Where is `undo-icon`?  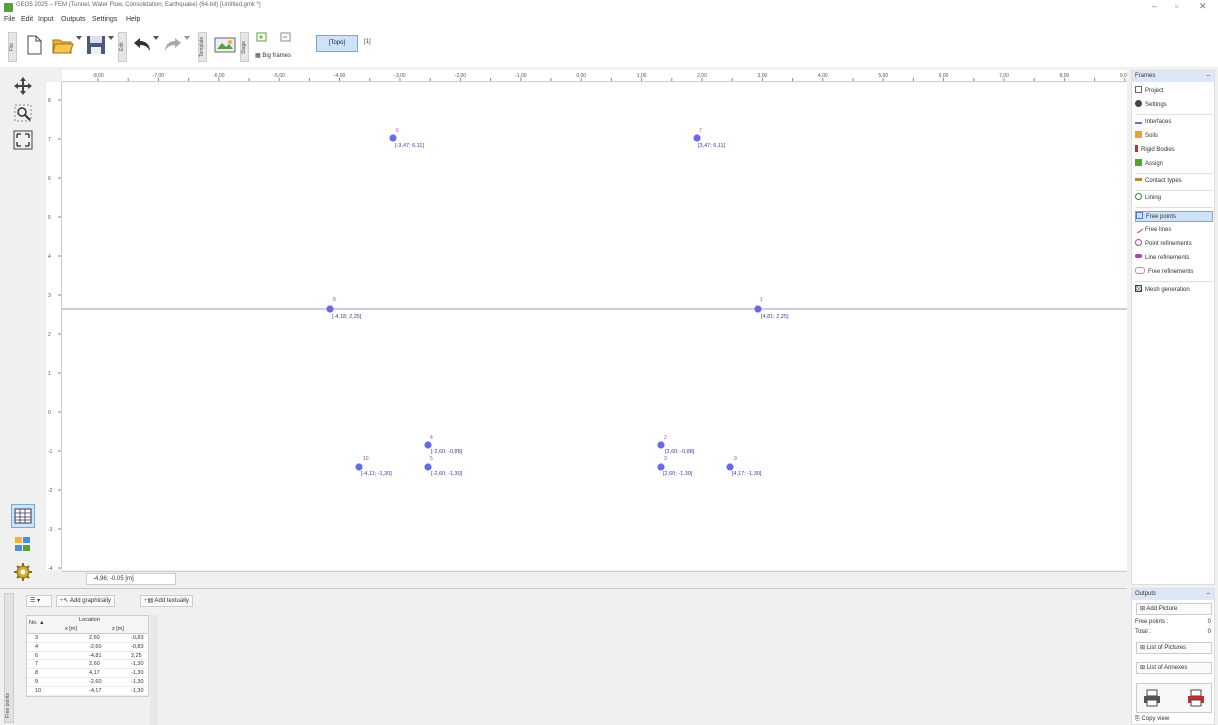
undo-icon is located at coordinates (142, 44).